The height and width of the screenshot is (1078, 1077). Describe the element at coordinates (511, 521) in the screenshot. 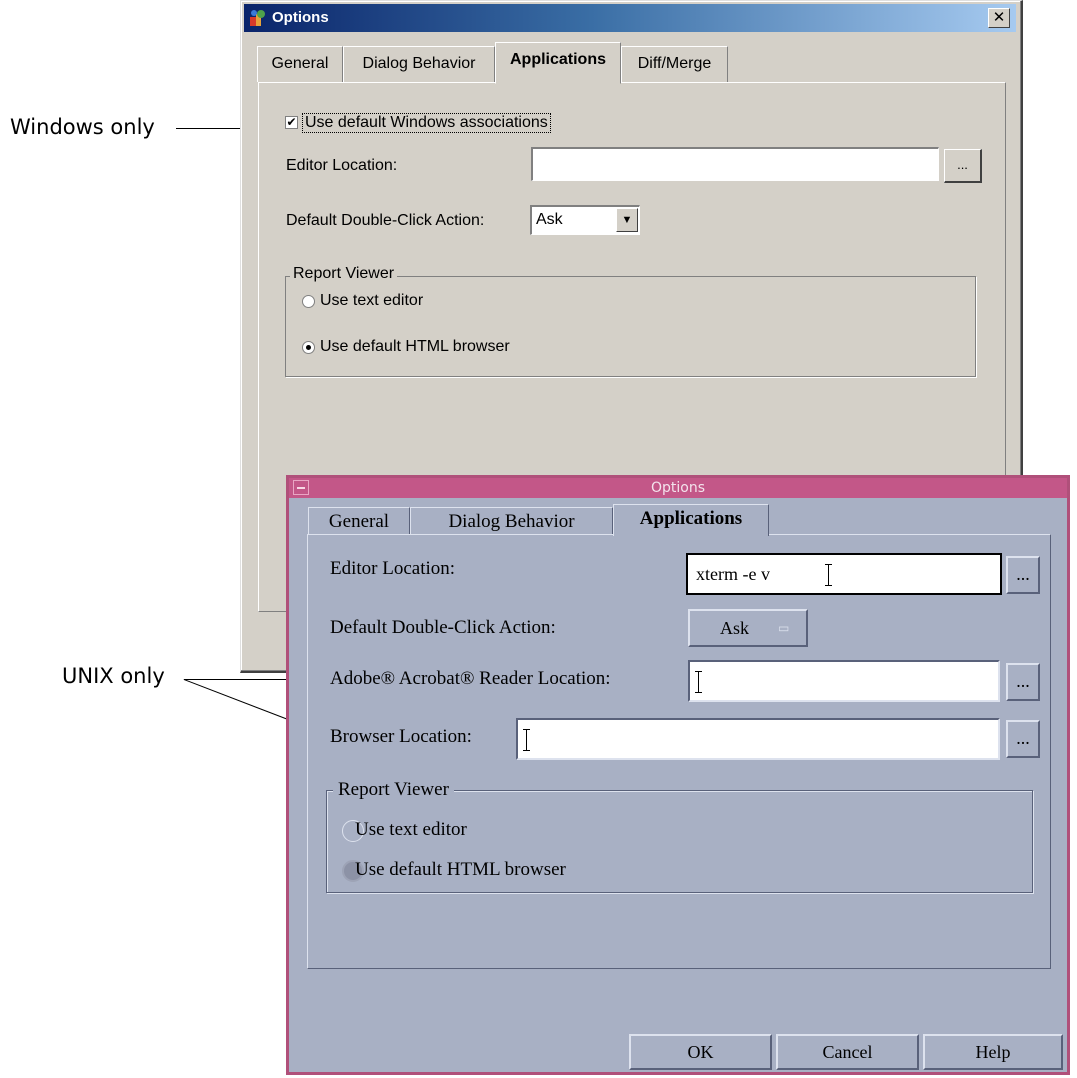

I see `unix-tab-dialog-behavior: Dialog Behavior` at that location.